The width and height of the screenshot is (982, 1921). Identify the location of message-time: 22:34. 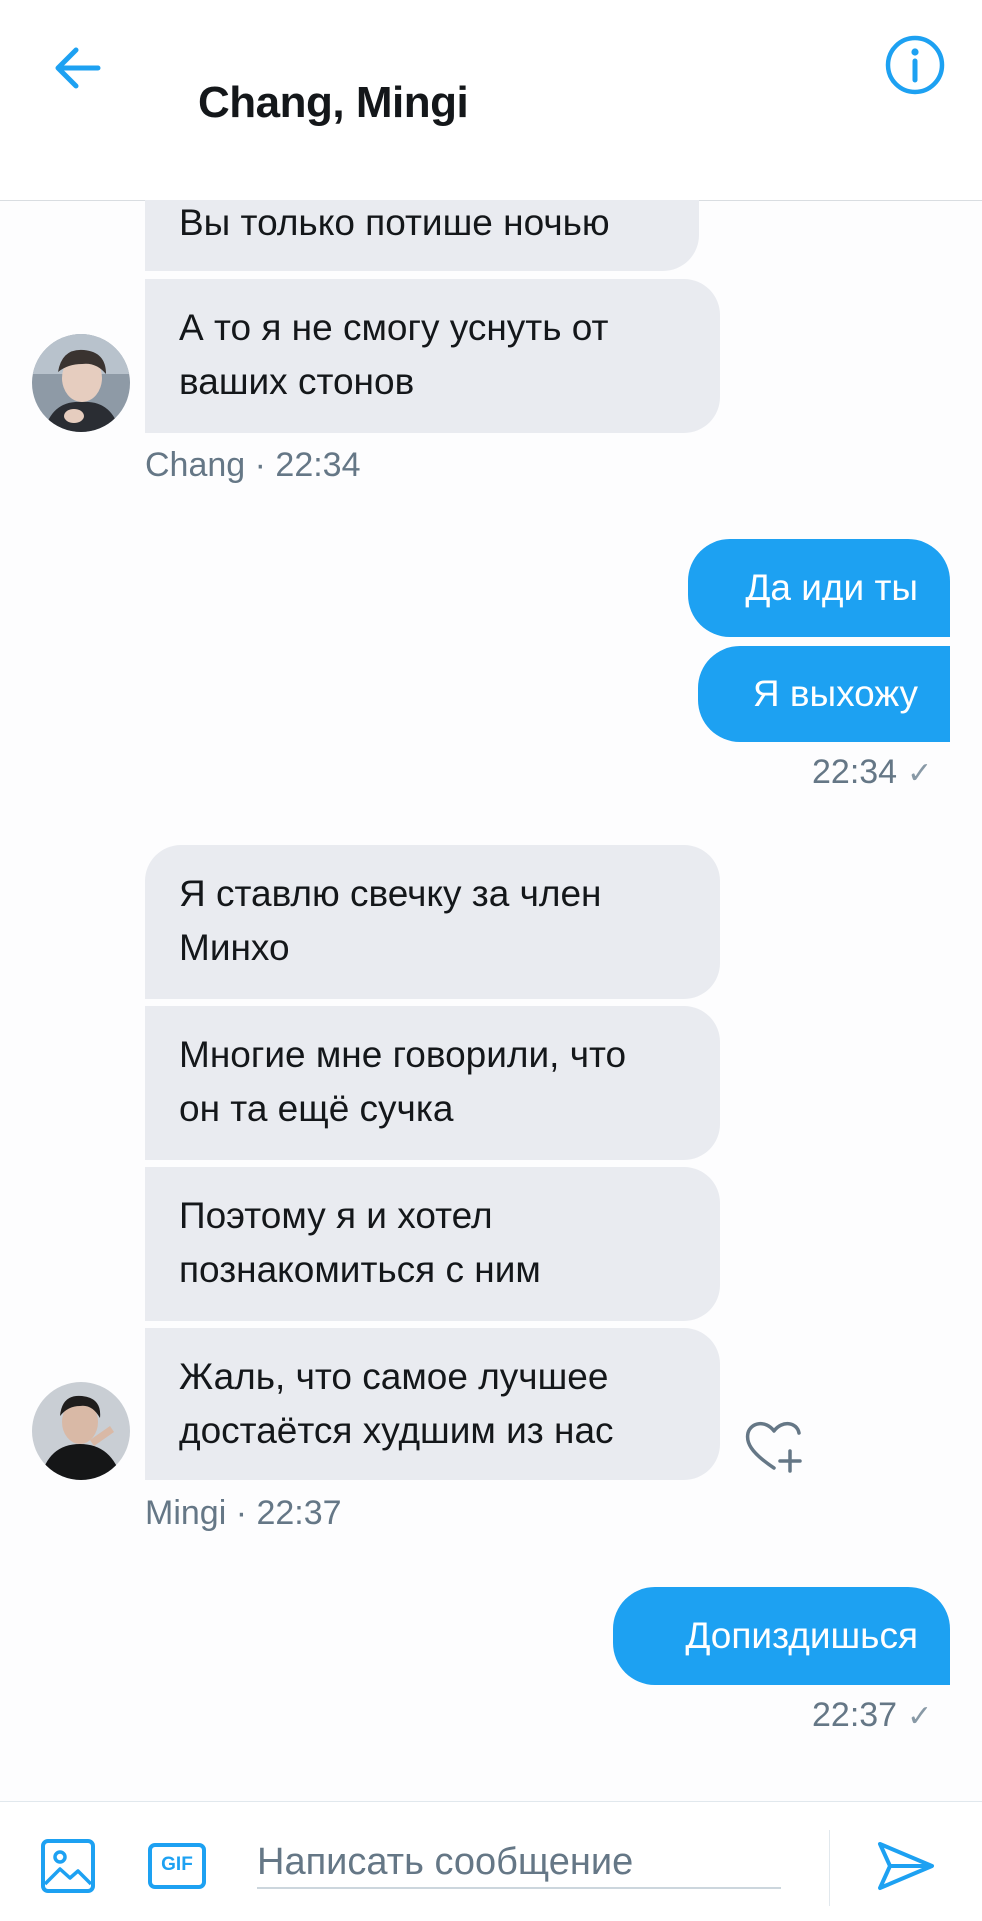
(855, 772).